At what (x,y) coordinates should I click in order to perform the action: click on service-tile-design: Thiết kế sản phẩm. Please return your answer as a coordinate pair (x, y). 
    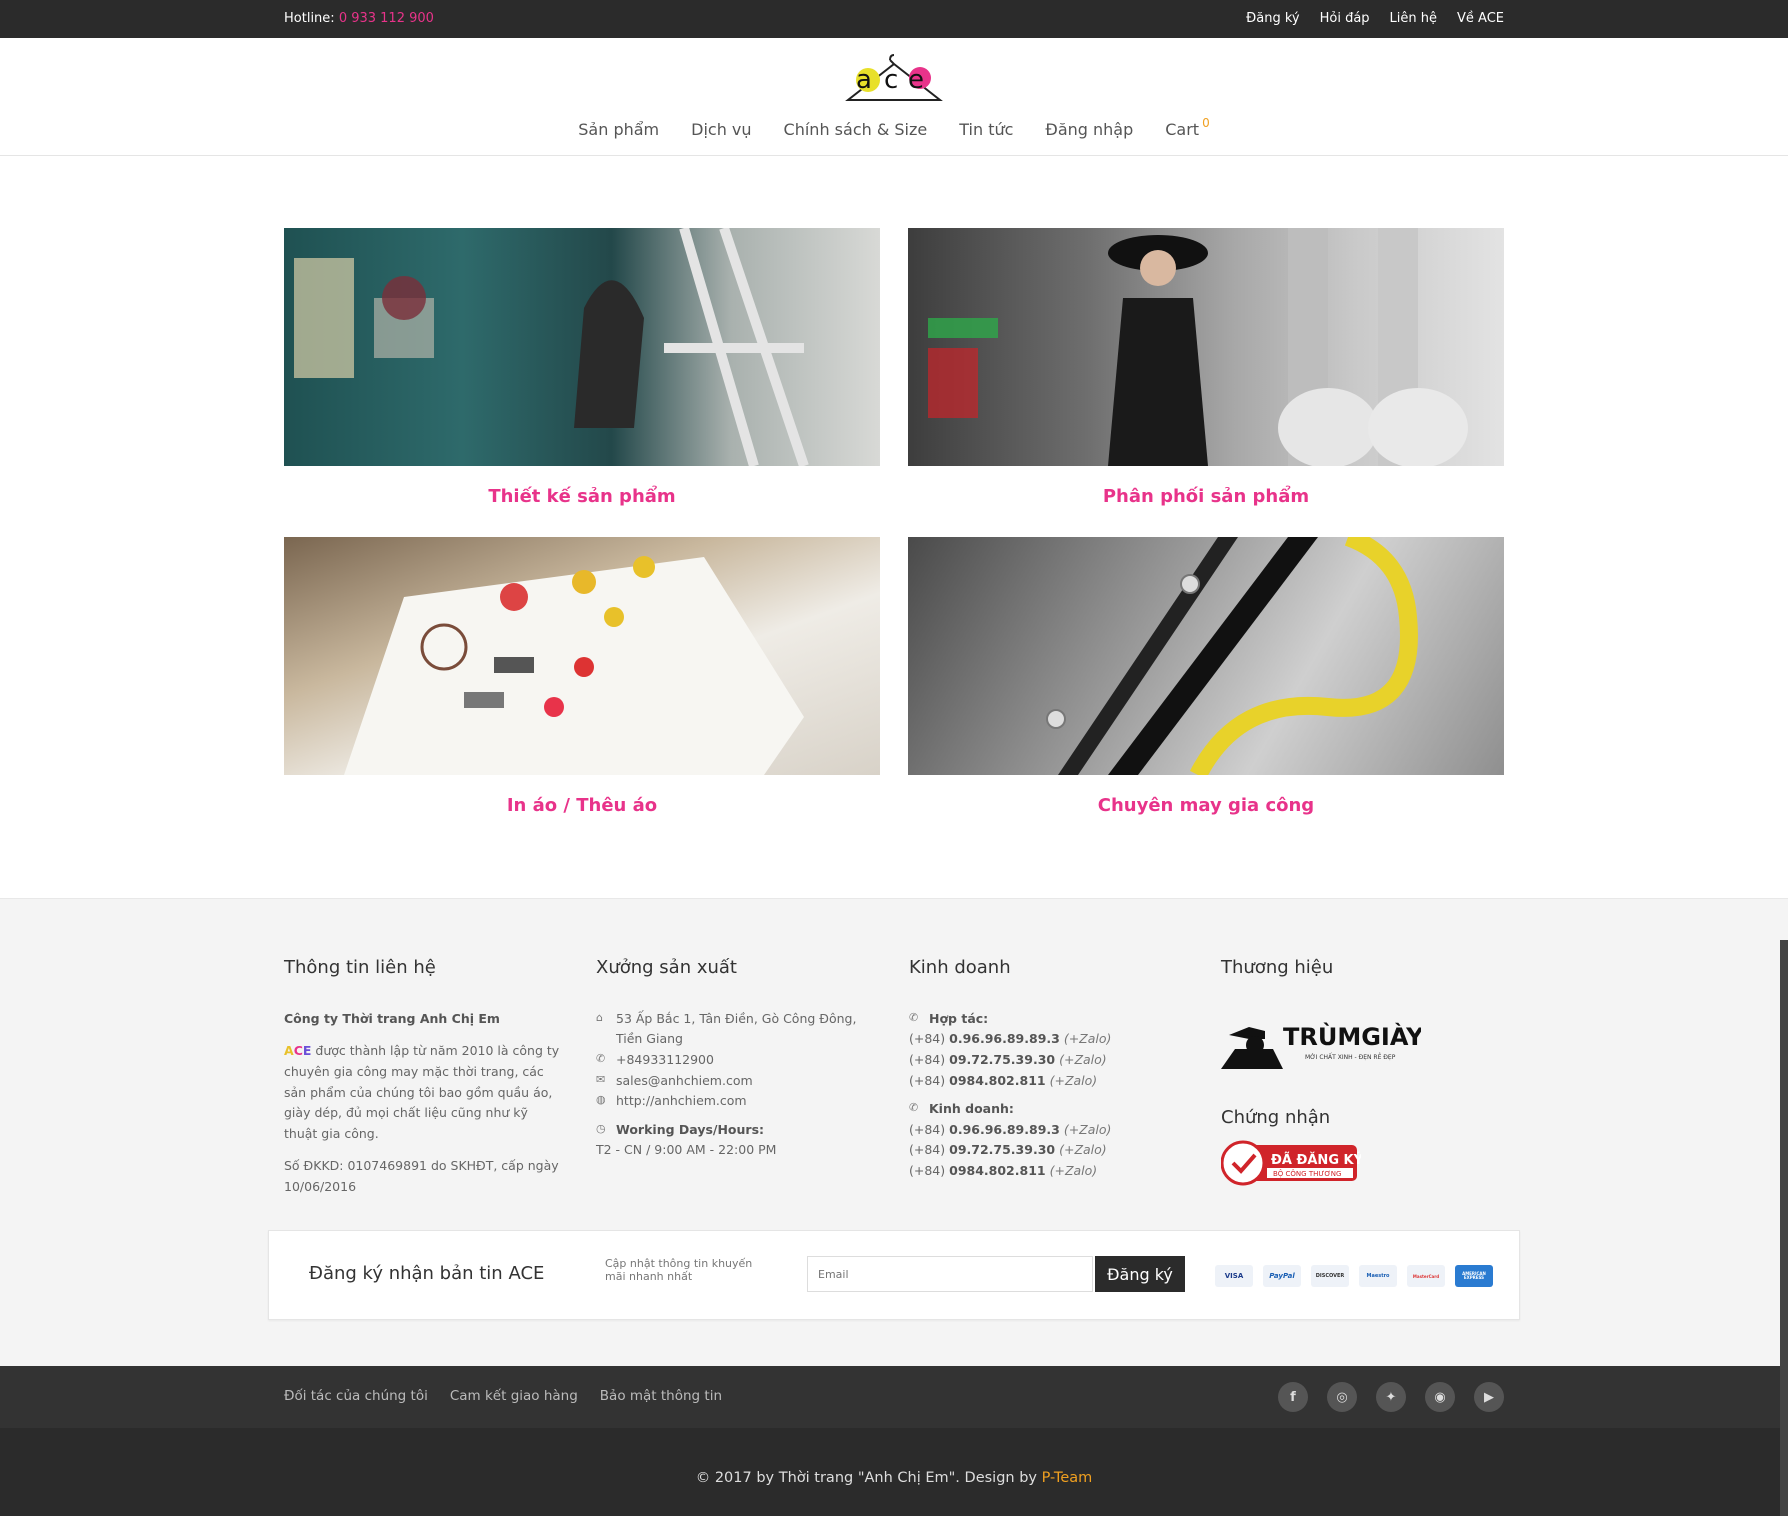
    Looking at the image, I should click on (582, 367).